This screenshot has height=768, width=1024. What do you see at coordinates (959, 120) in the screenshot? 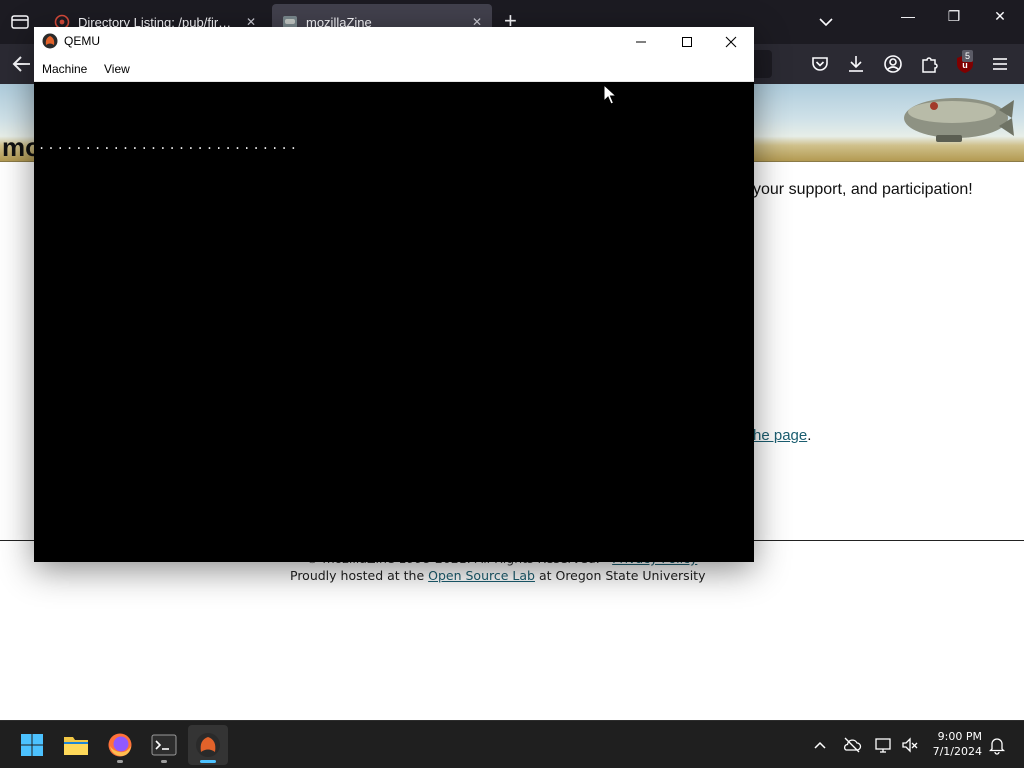
I see `zeppelin-illustration-icon` at bounding box center [959, 120].